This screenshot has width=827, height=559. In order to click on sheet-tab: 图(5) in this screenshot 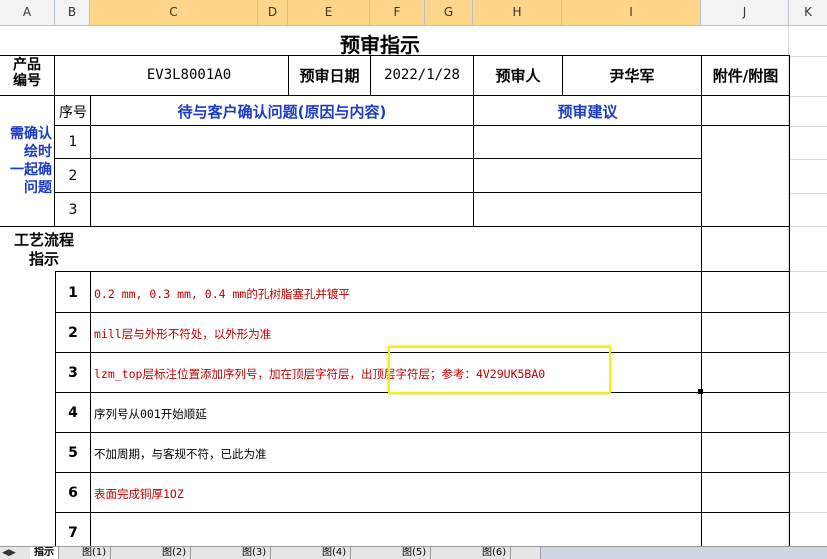, I will do `click(415, 553)`.